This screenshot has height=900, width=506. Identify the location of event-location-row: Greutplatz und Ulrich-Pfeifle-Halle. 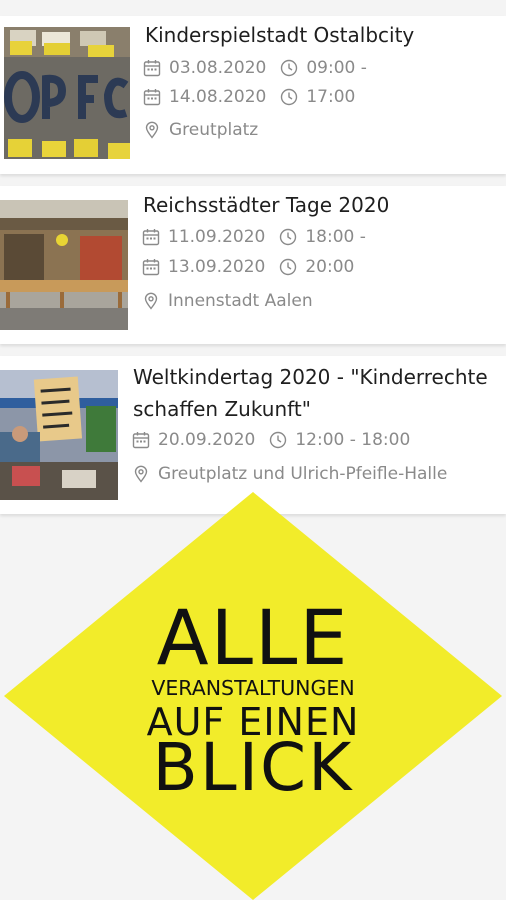
(289, 474).